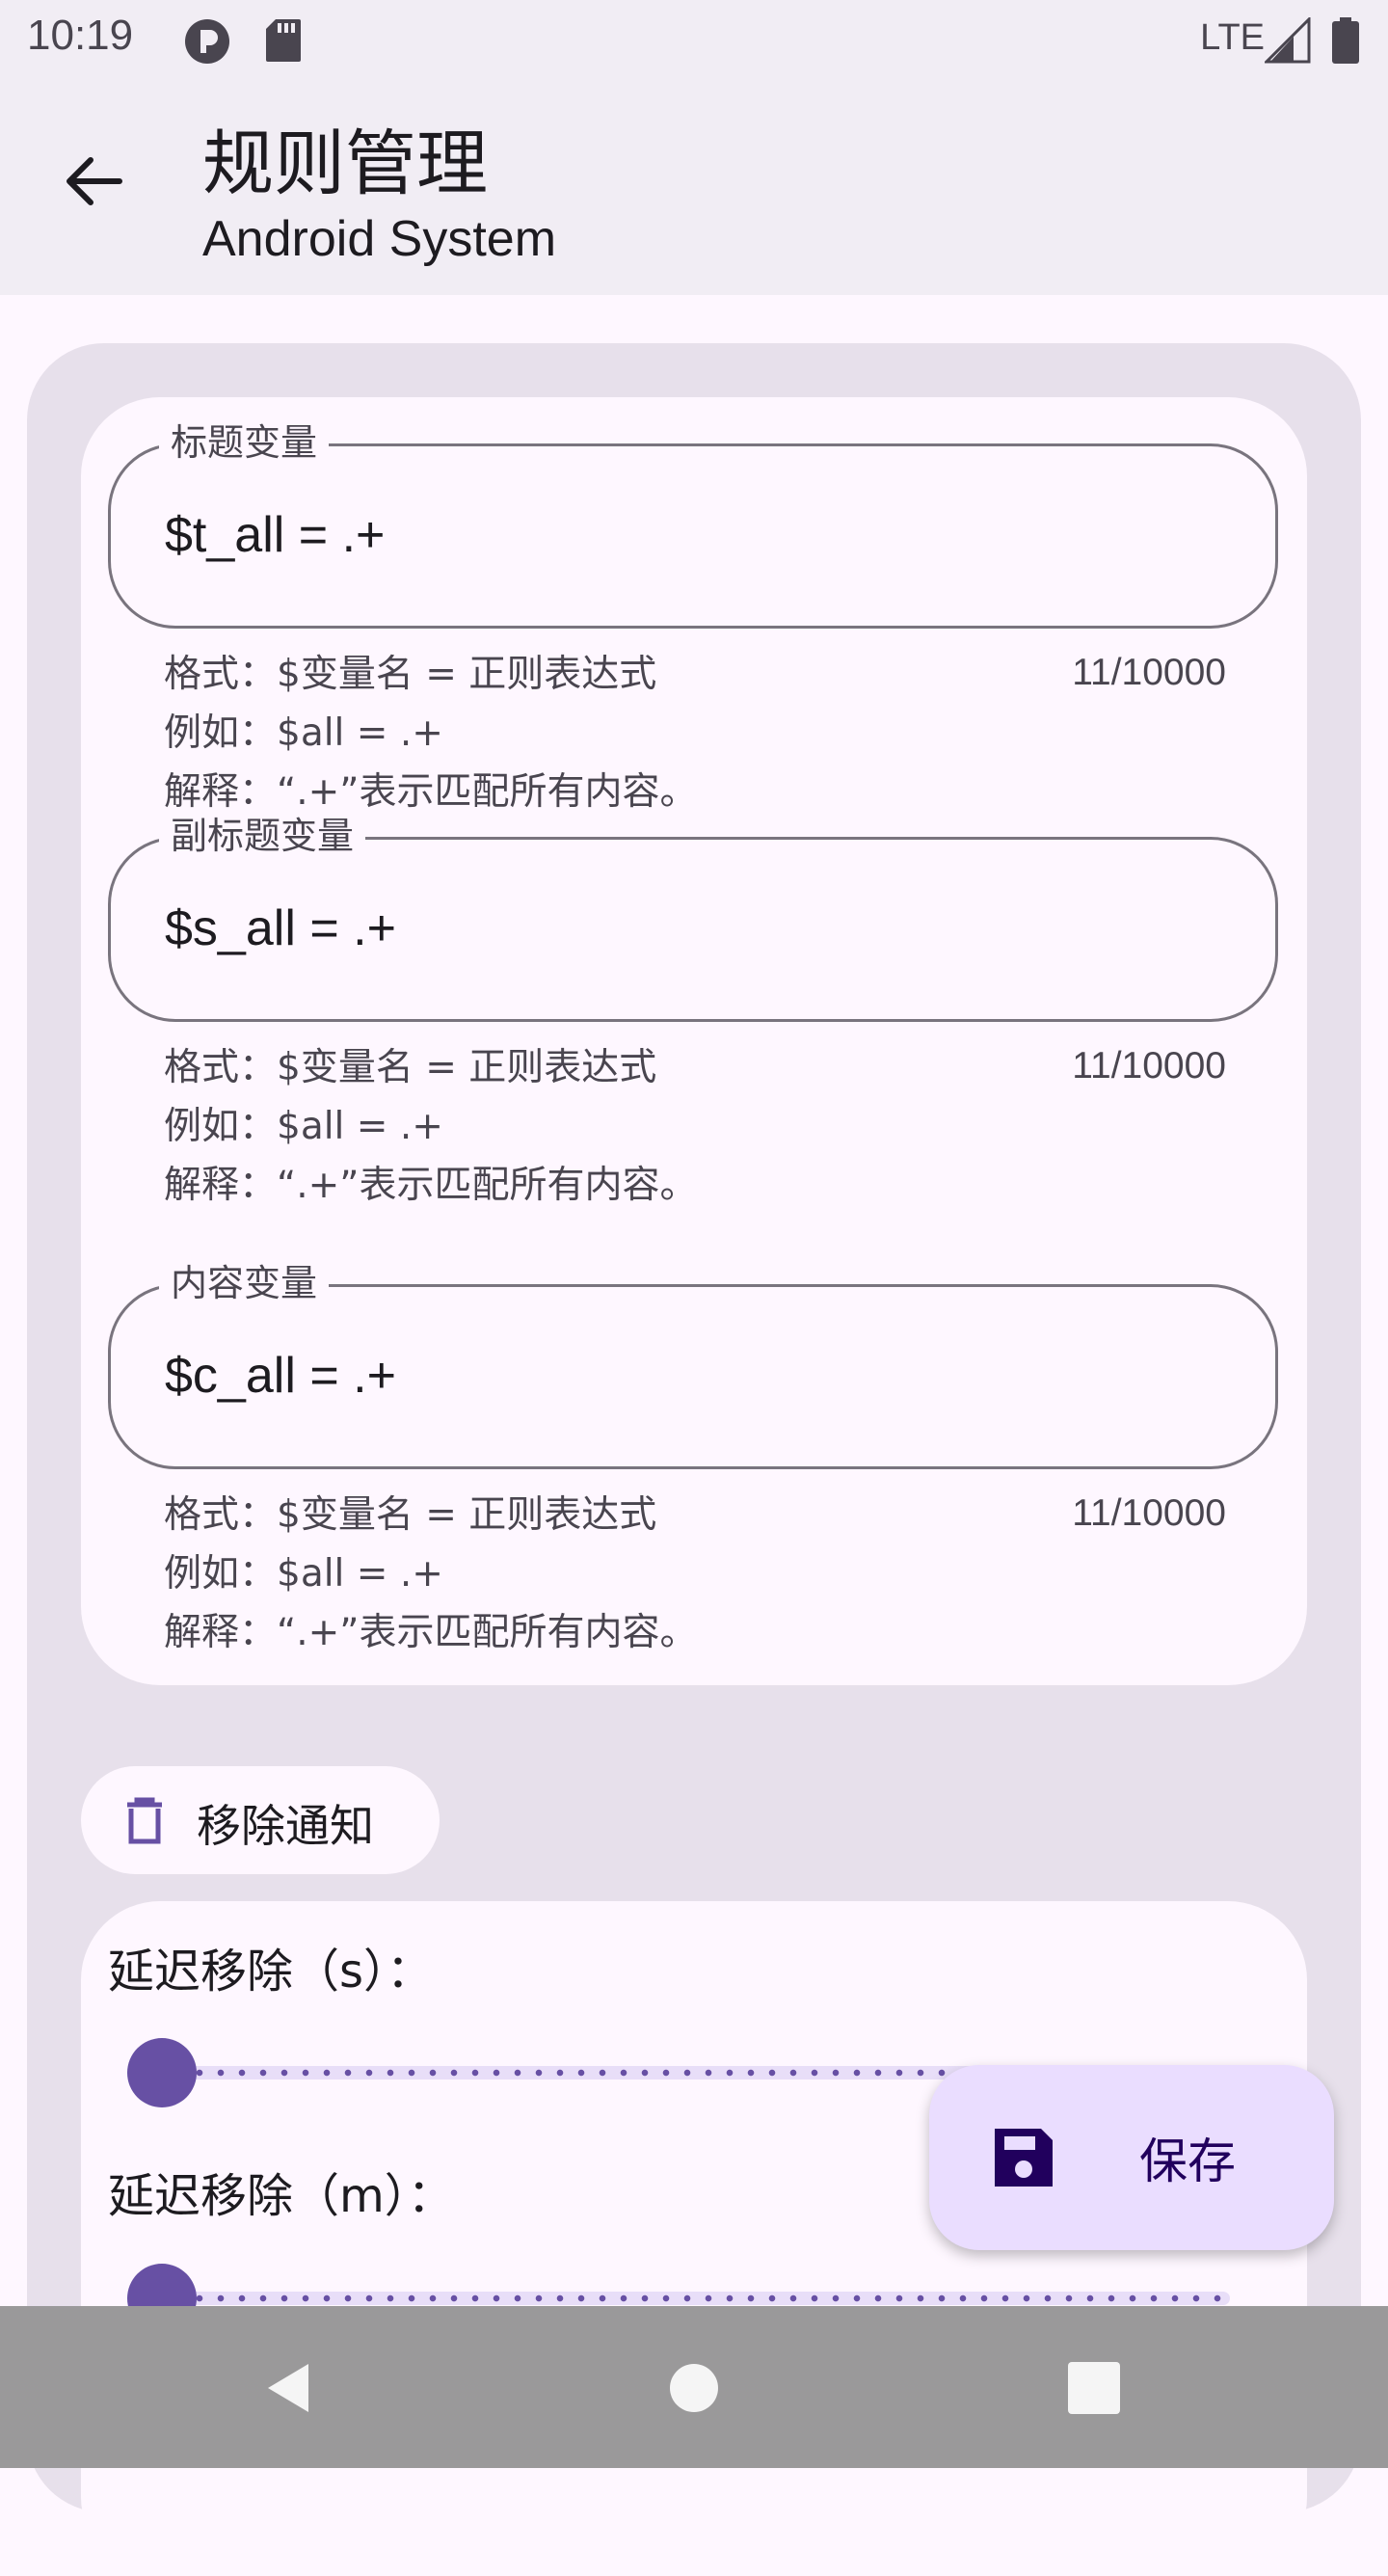  I want to click on fab-label: 保存, so click(1187, 2161).